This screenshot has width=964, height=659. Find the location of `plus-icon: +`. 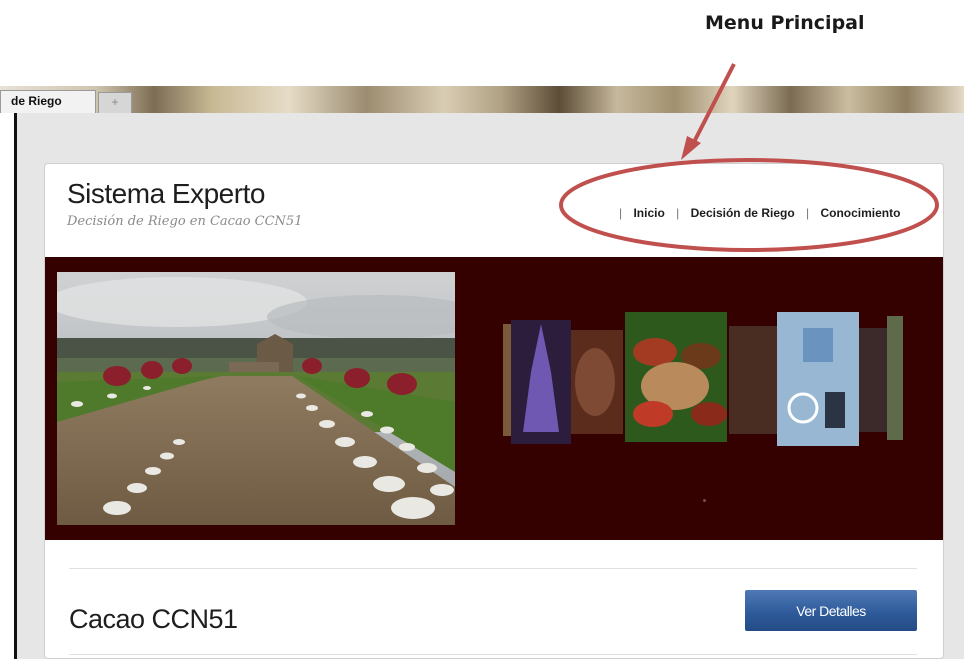

plus-icon: + is located at coordinates (115, 102).